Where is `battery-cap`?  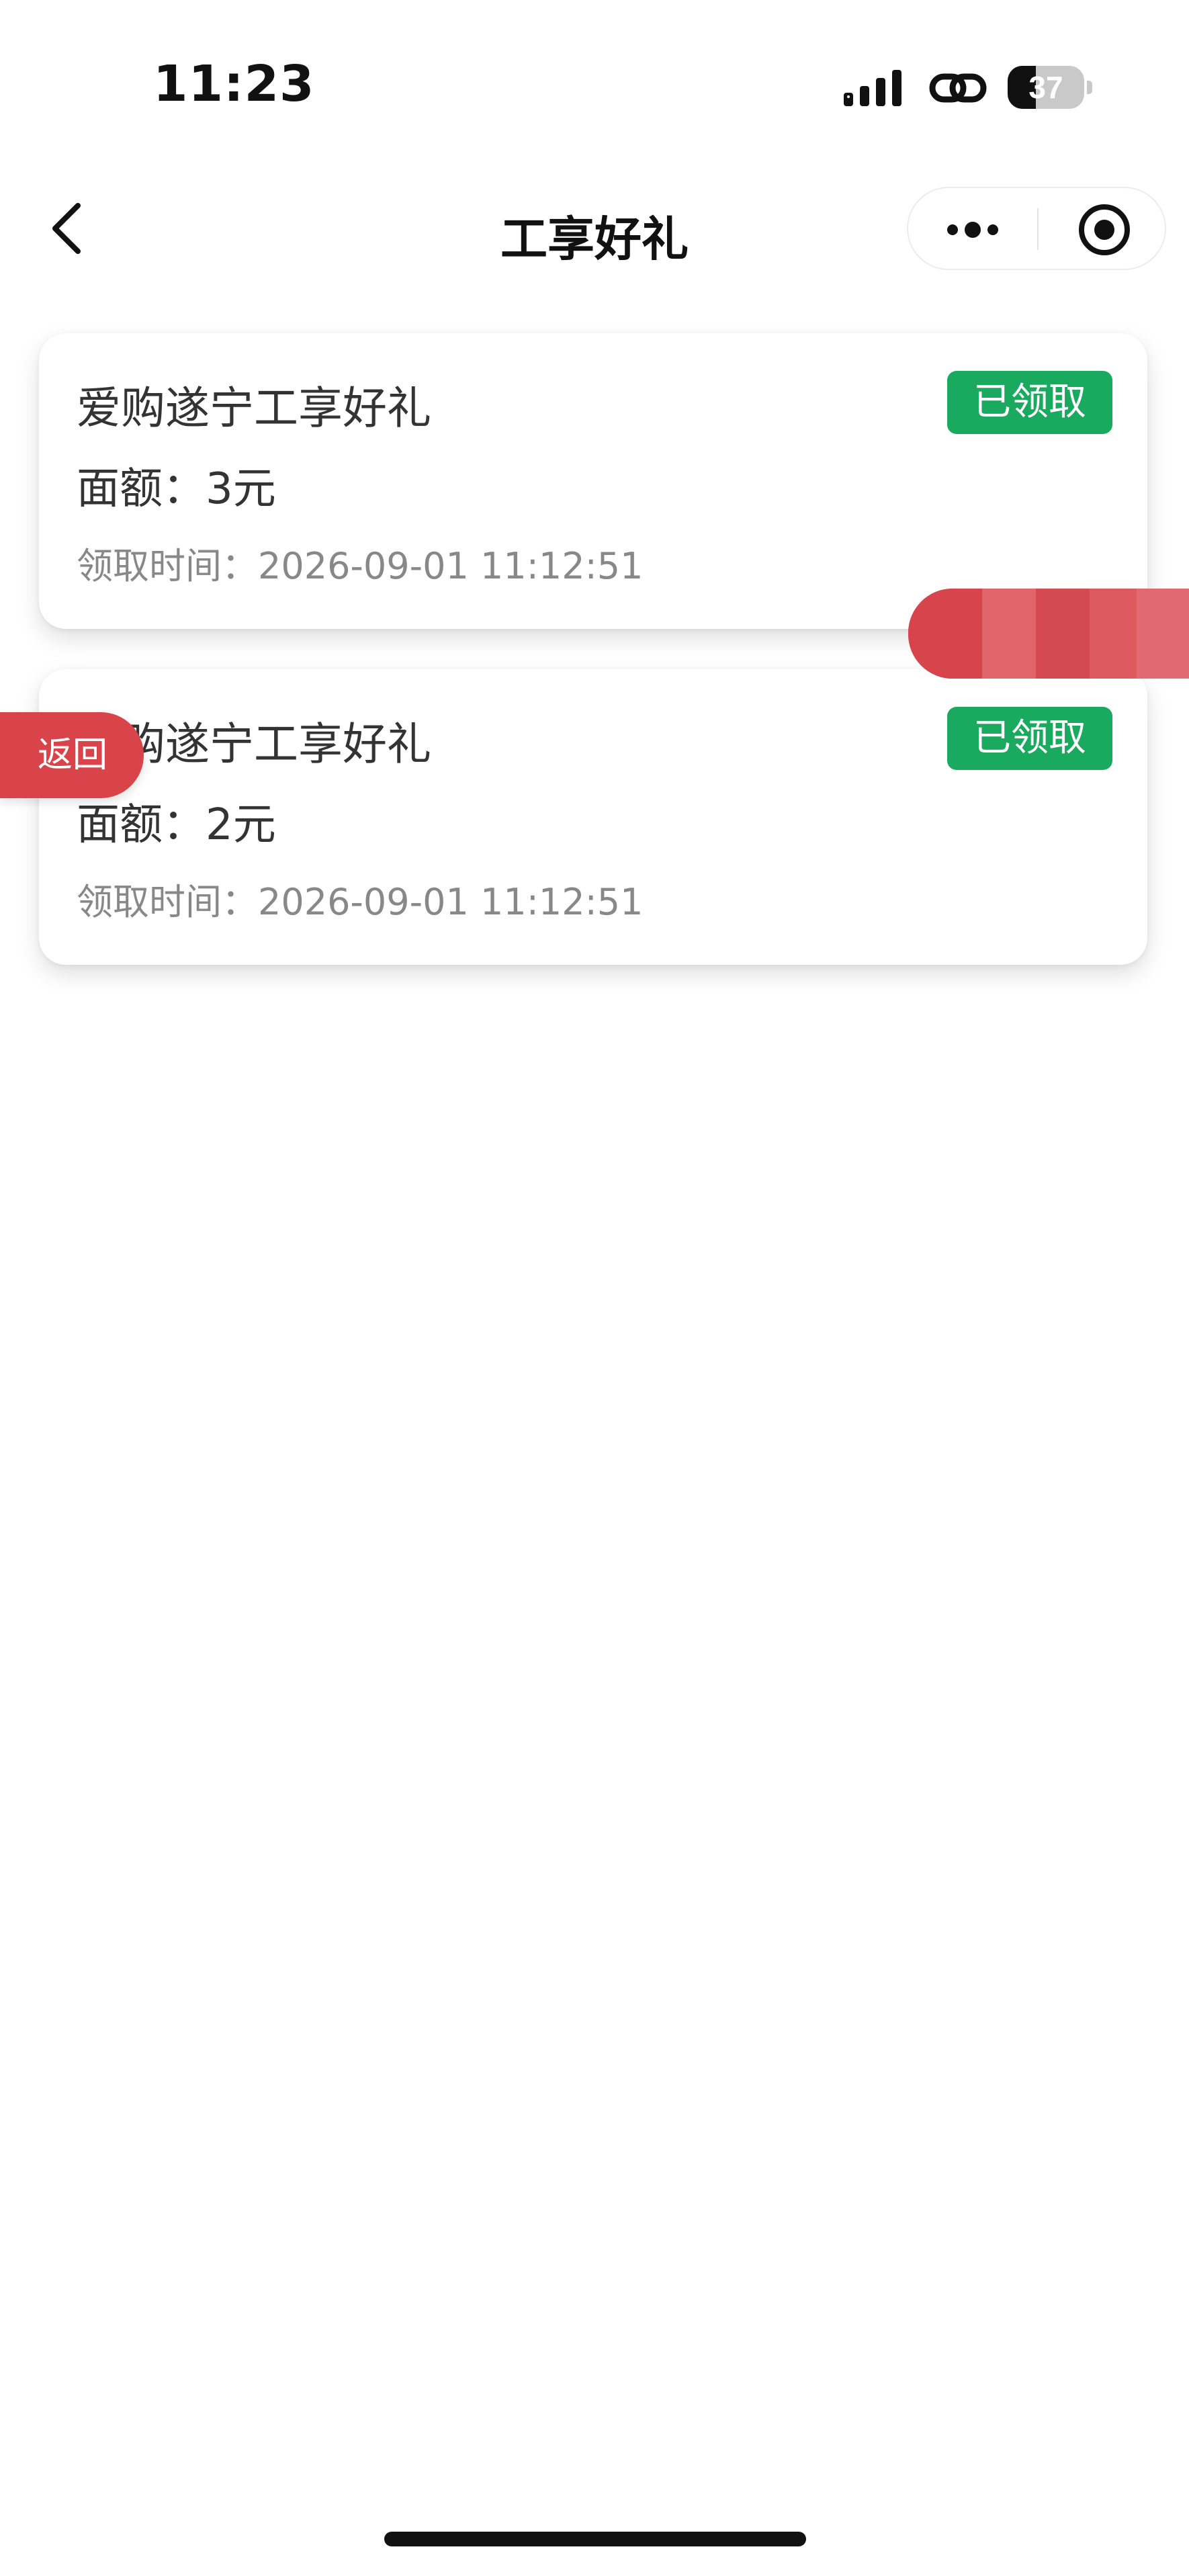 battery-cap is located at coordinates (1089, 87).